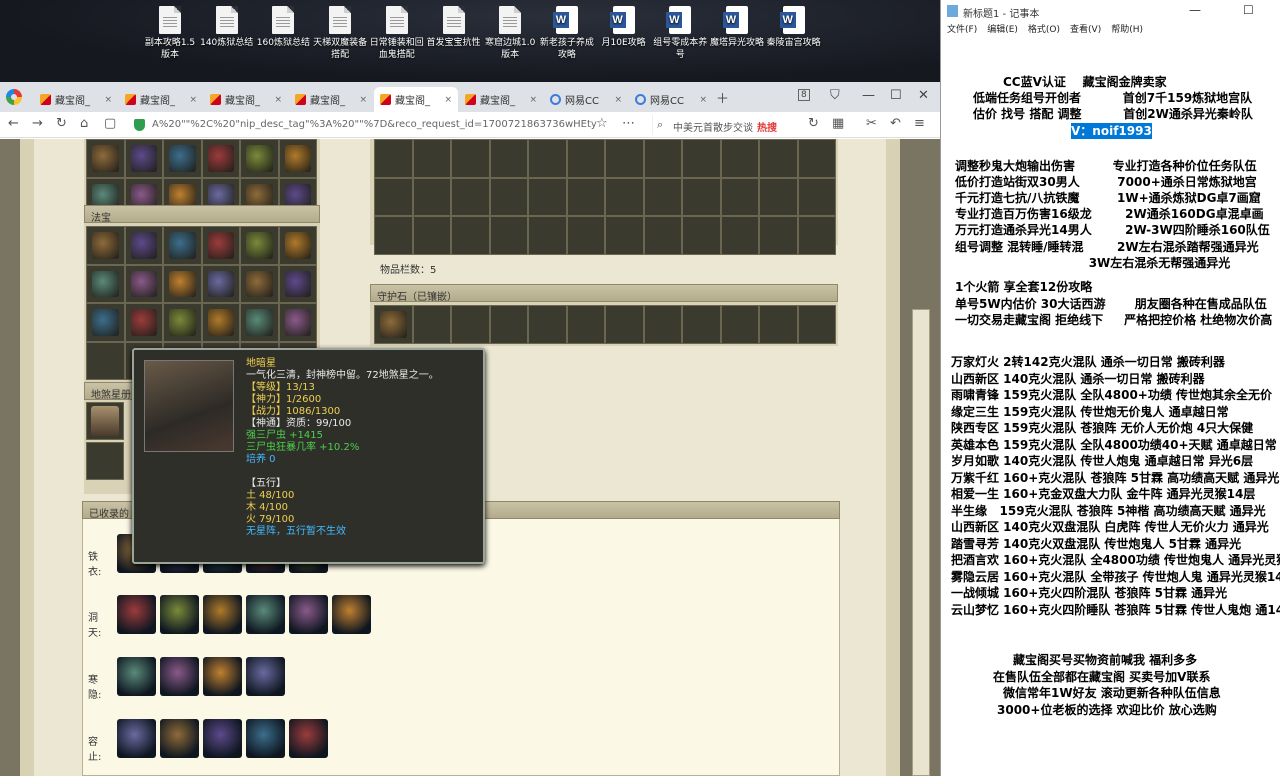 This screenshot has width=1280, height=776. What do you see at coordinates (37, 123) in the screenshot?
I see `forward-icon: →` at bounding box center [37, 123].